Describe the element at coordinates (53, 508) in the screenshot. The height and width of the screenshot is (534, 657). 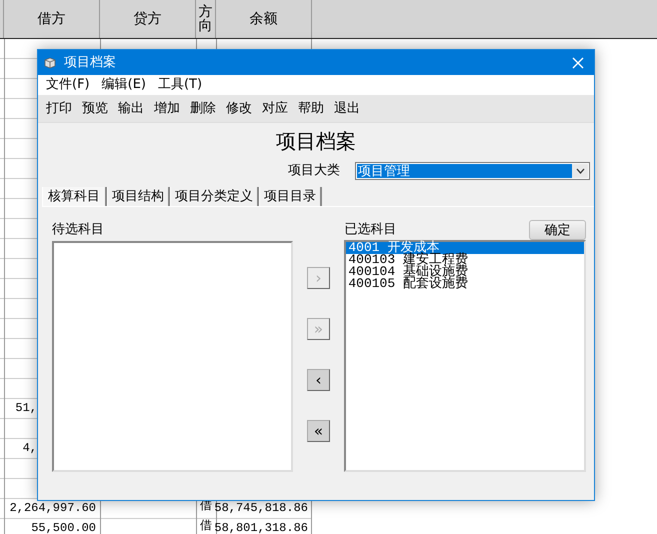
I see `table-cell: 2,264,997.60` at that location.